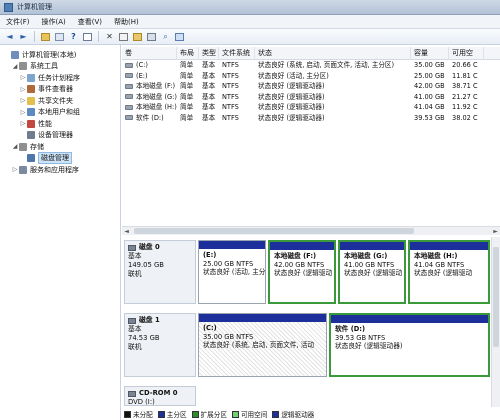  What do you see at coordinates (59, 36) in the screenshot?
I see `show-tree-icon` at bounding box center [59, 36].